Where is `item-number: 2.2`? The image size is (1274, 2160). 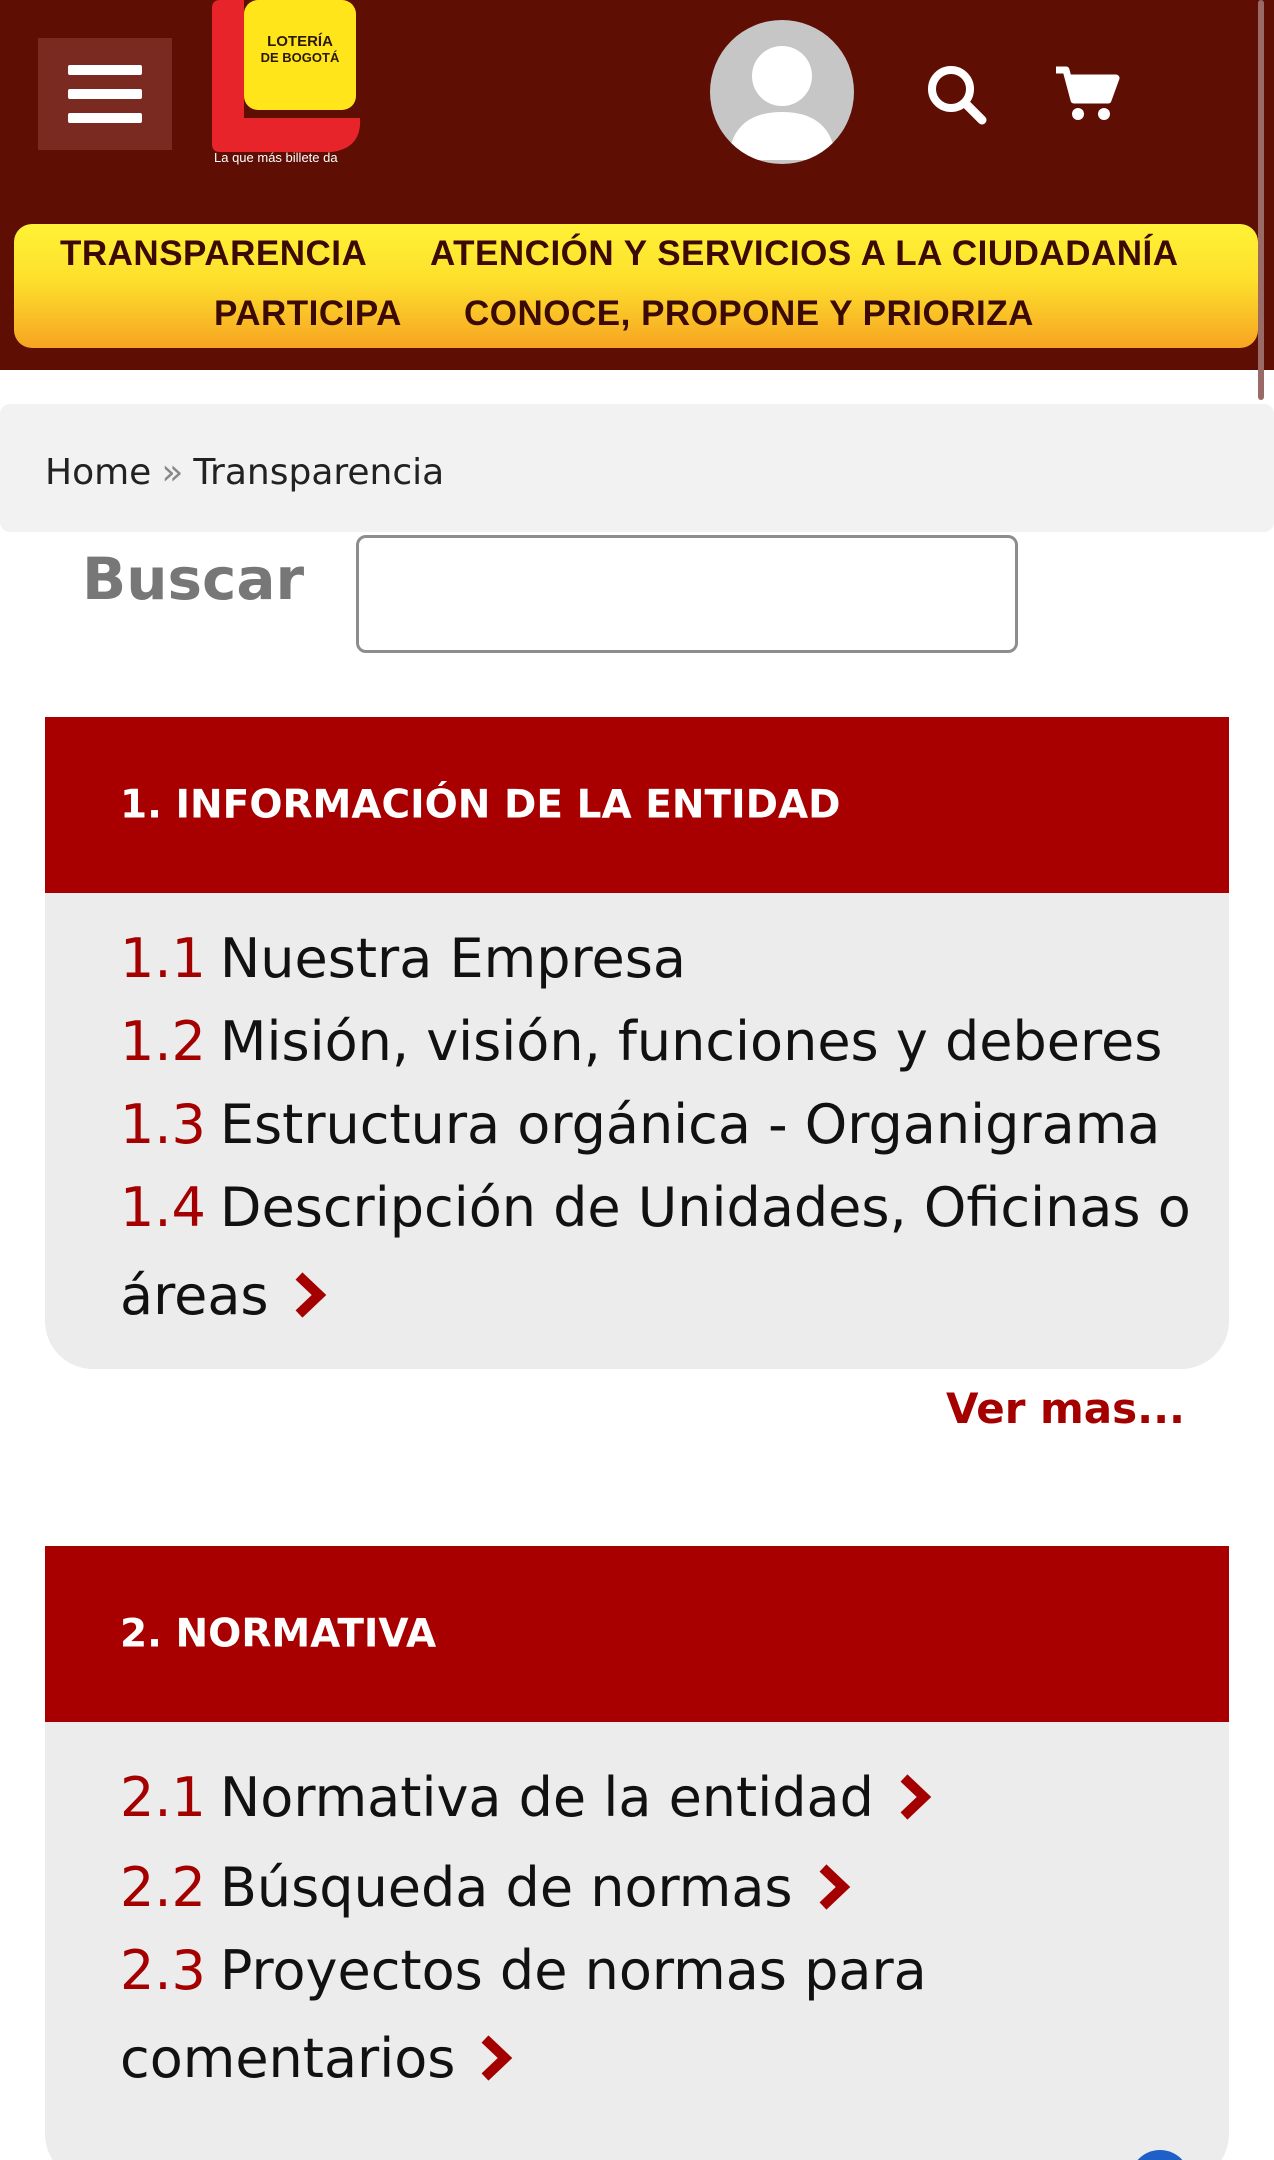
item-number: 2.2 is located at coordinates (163, 1887).